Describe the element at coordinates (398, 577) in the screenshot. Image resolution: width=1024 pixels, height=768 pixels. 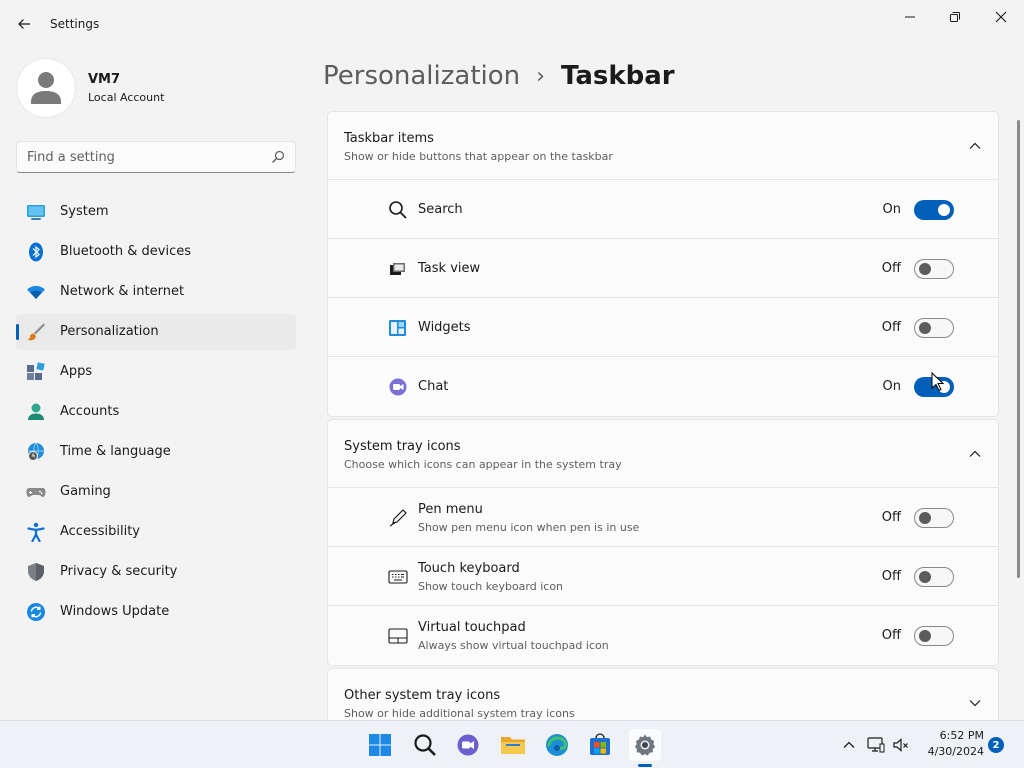
I see `keyboard-icon` at that location.